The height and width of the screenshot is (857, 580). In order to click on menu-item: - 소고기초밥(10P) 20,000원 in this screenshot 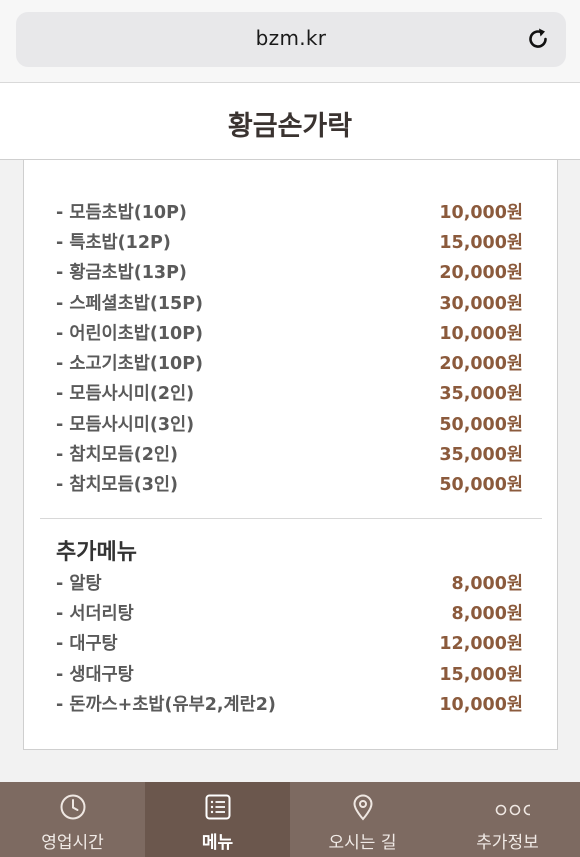, I will do `click(290, 362)`.